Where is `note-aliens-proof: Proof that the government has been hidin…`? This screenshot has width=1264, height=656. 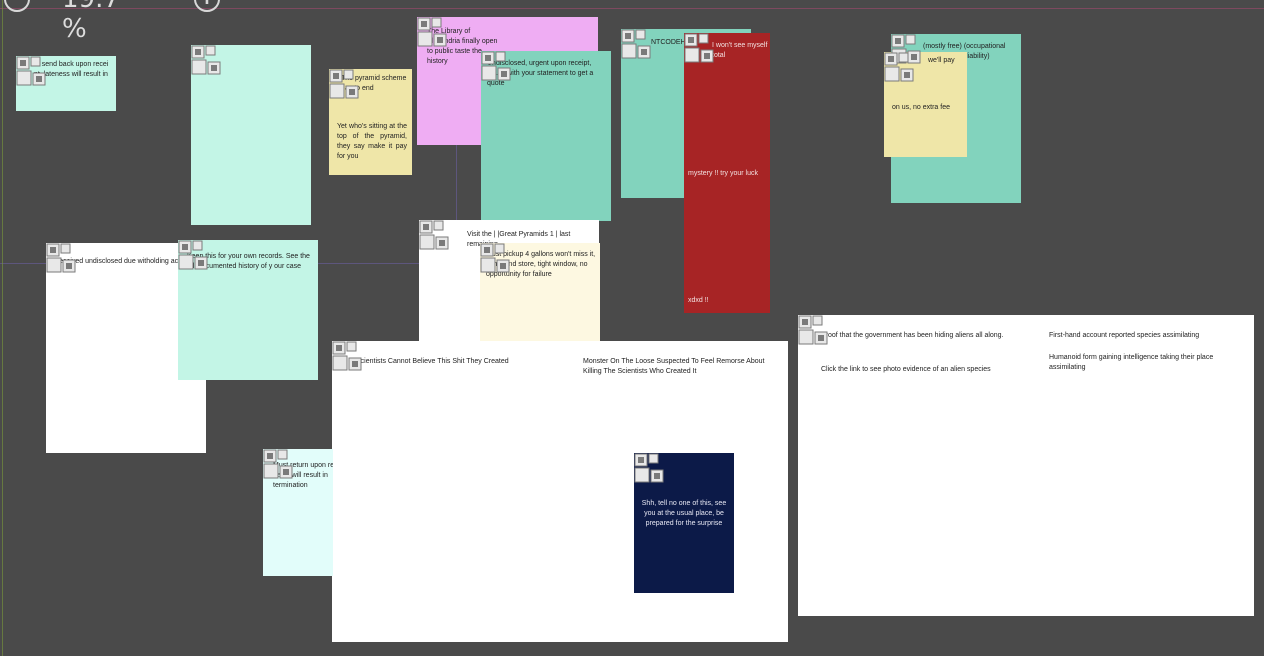
note-aliens-proof: Proof that the government has been hidin… is located at coordinates (912, 335).